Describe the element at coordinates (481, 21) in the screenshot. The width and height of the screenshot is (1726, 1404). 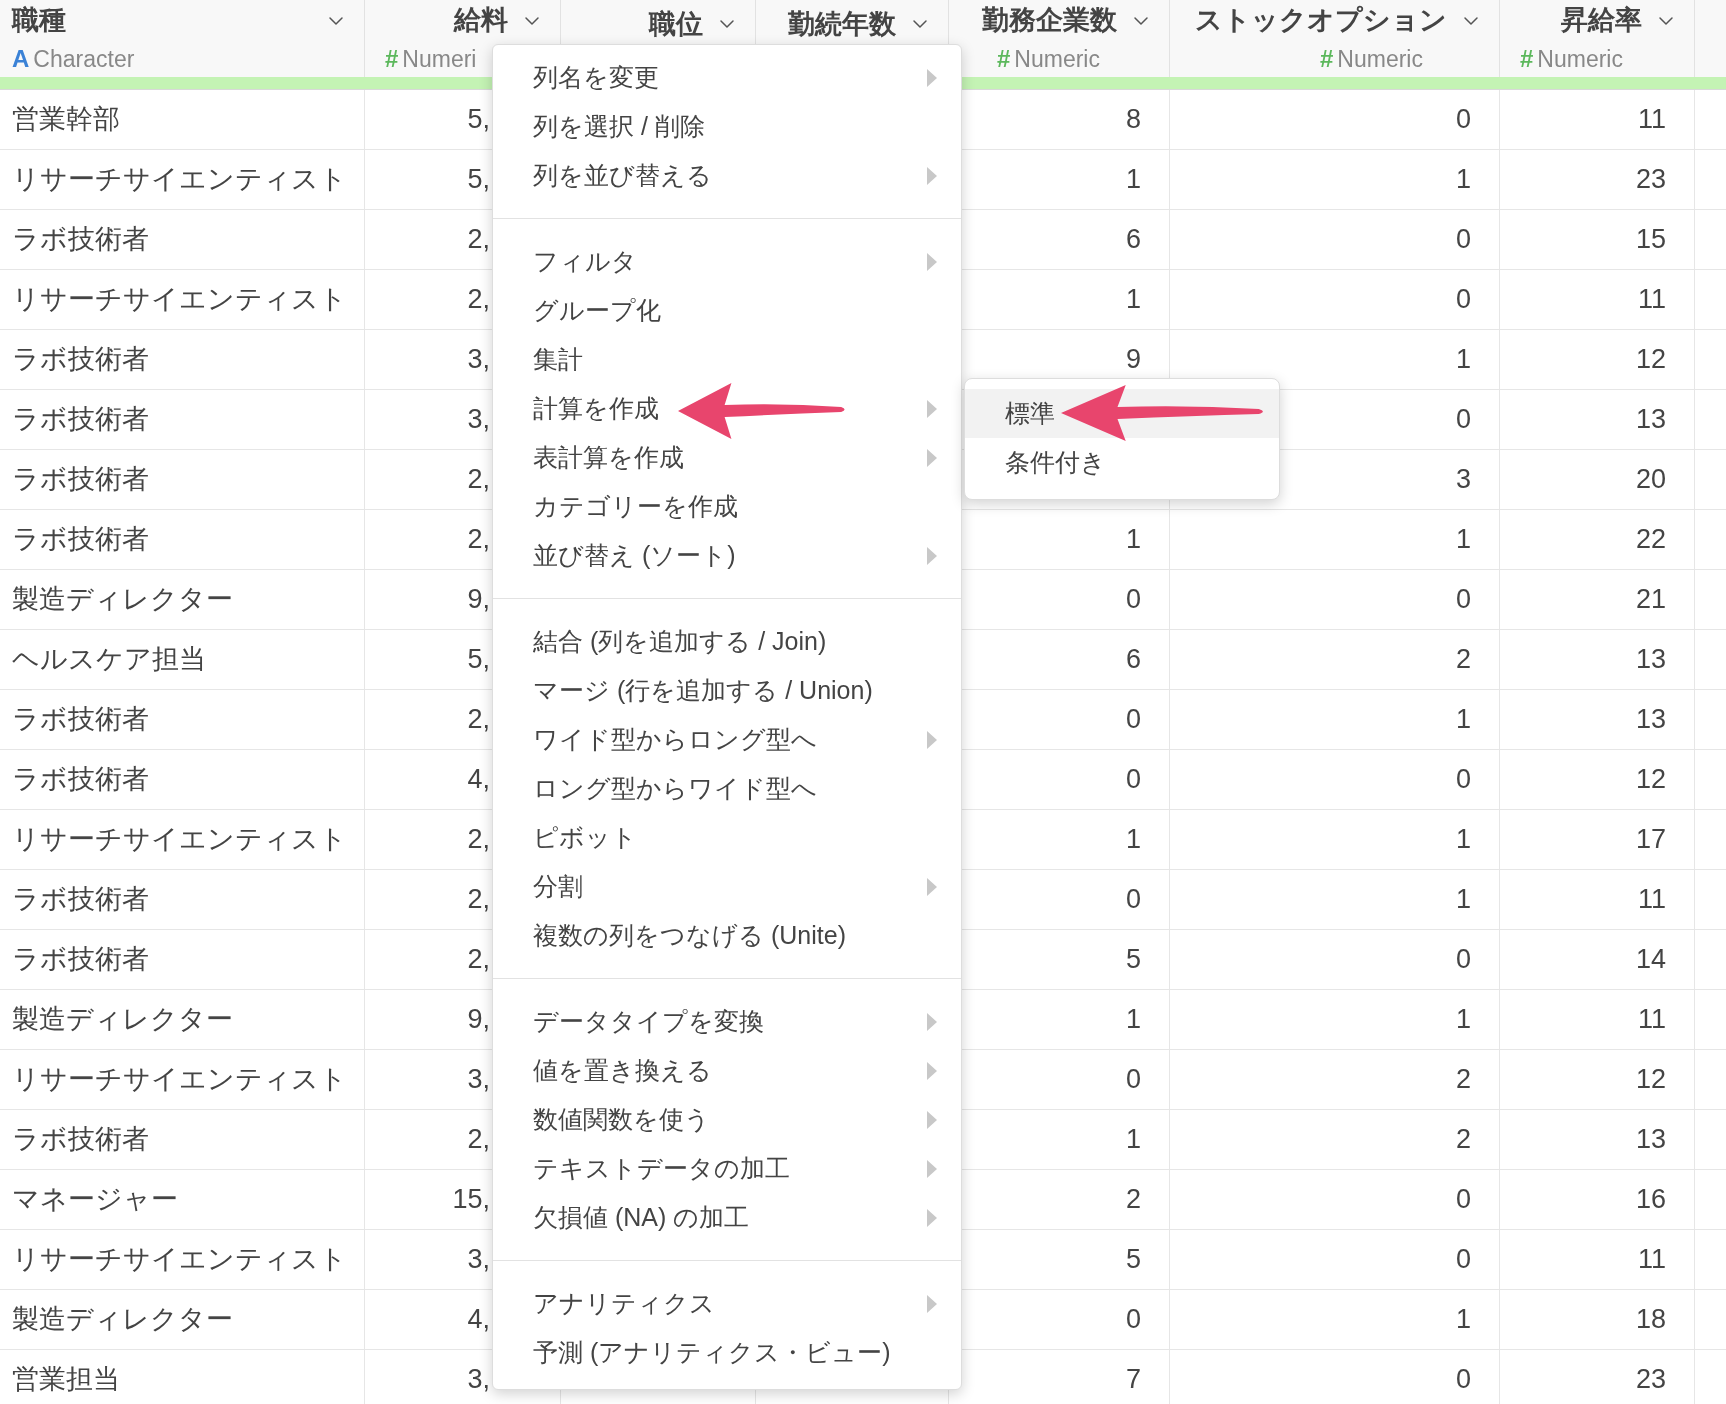
I see `column-name: 給料` at that location.